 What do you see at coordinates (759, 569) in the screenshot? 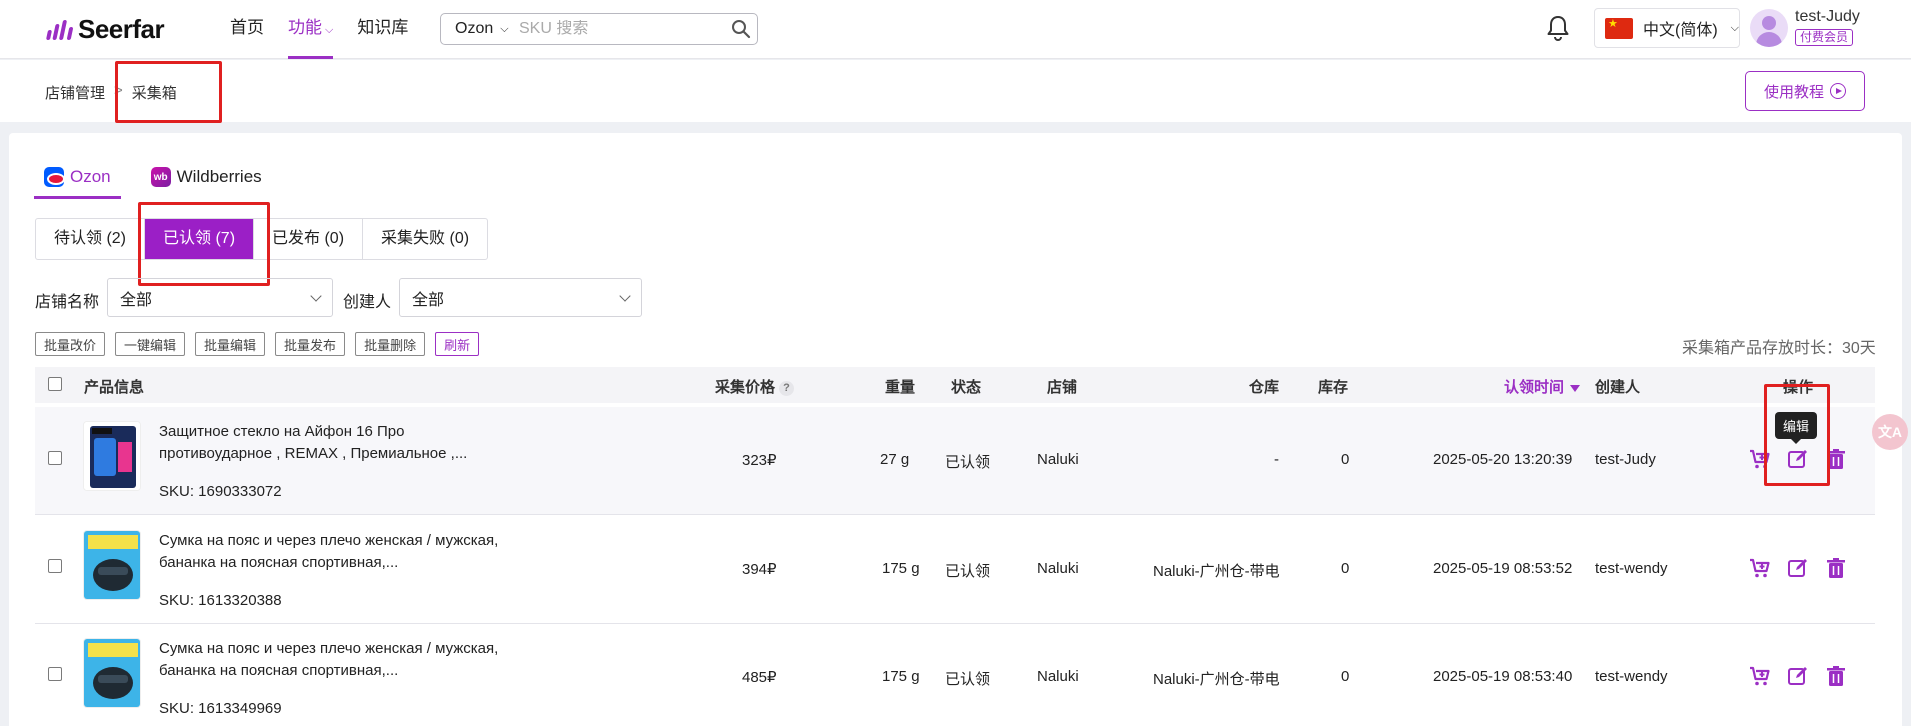
I see `row-price: 394₽` at bounding box center [759, 569].